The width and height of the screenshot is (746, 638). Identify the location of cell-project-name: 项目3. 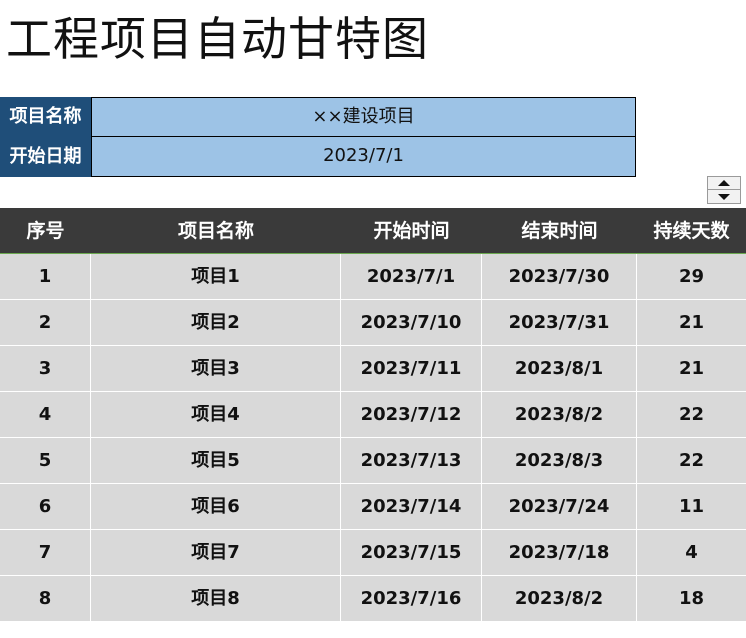
(216, 368).